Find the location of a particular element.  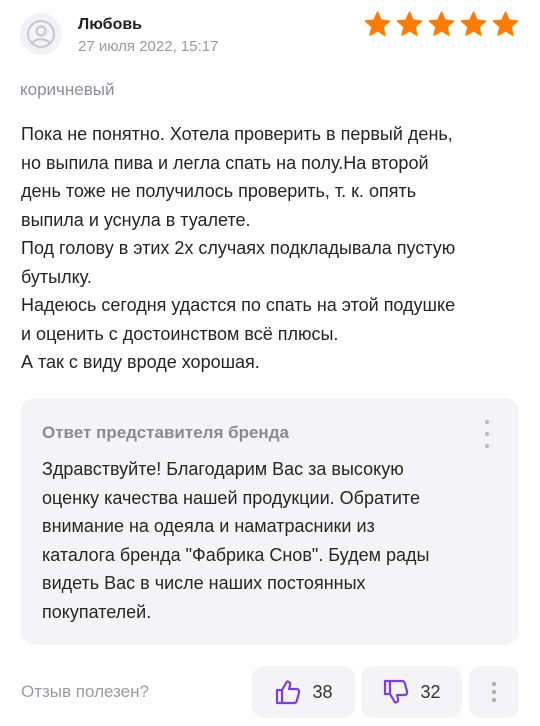

reply-more-button is located at coordinates (487, 434).